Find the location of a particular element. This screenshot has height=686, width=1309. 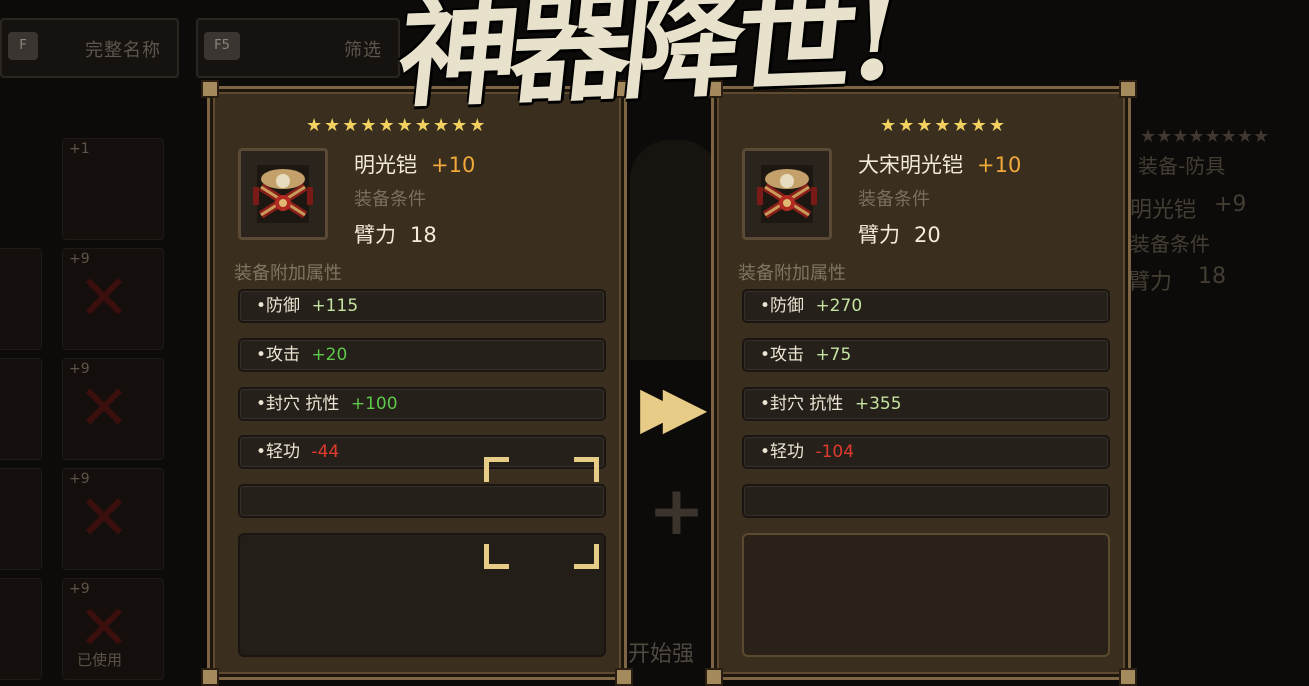

attribute-row-agility: •轻功 -104 is located at coordinates (926, 452).